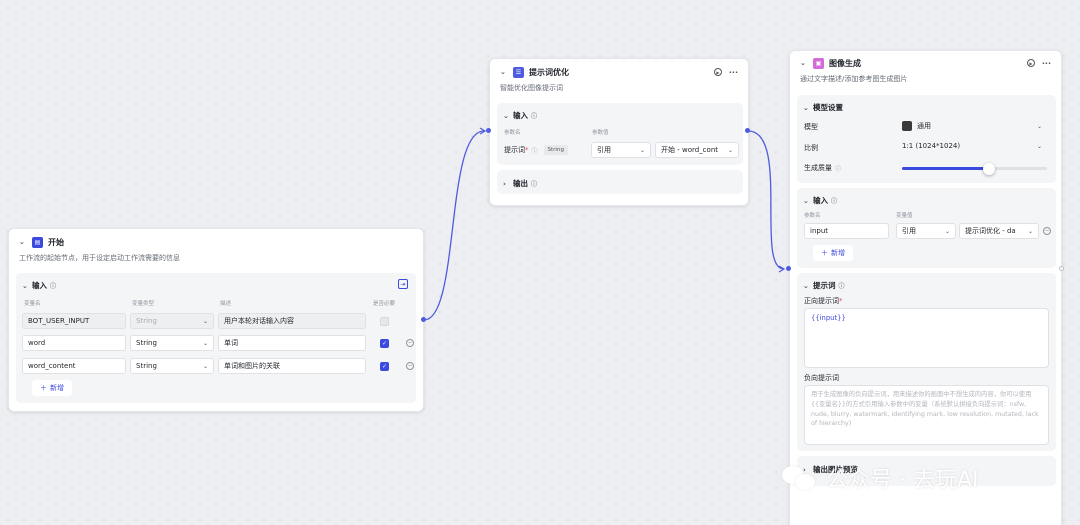  I want to click on variable-name-field: word, so click(74, 343).